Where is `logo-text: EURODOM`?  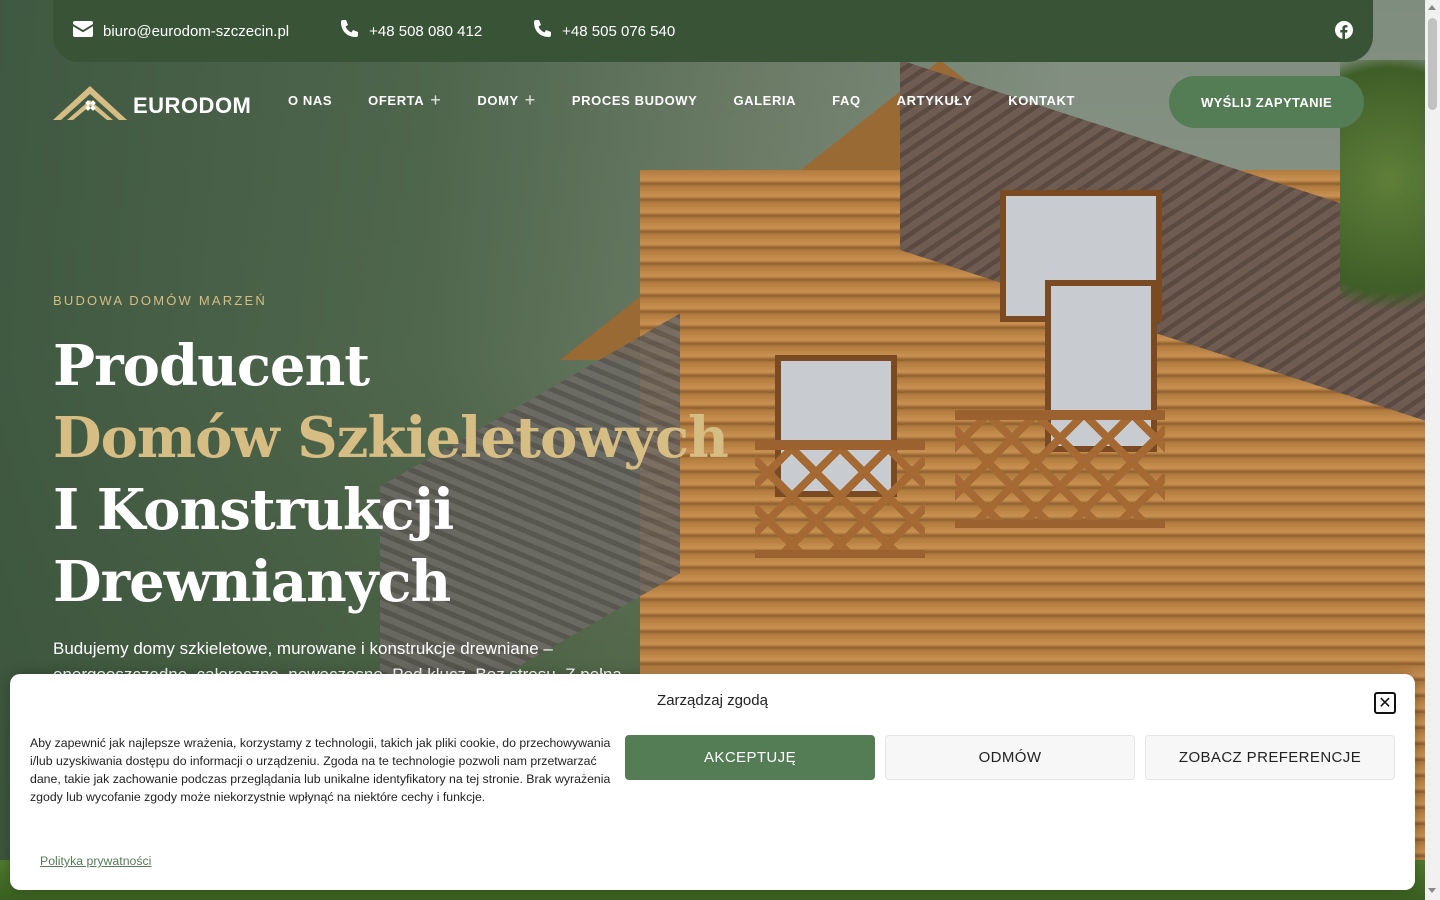
logo-text: EURODOM is located at coordinates (192, 105).